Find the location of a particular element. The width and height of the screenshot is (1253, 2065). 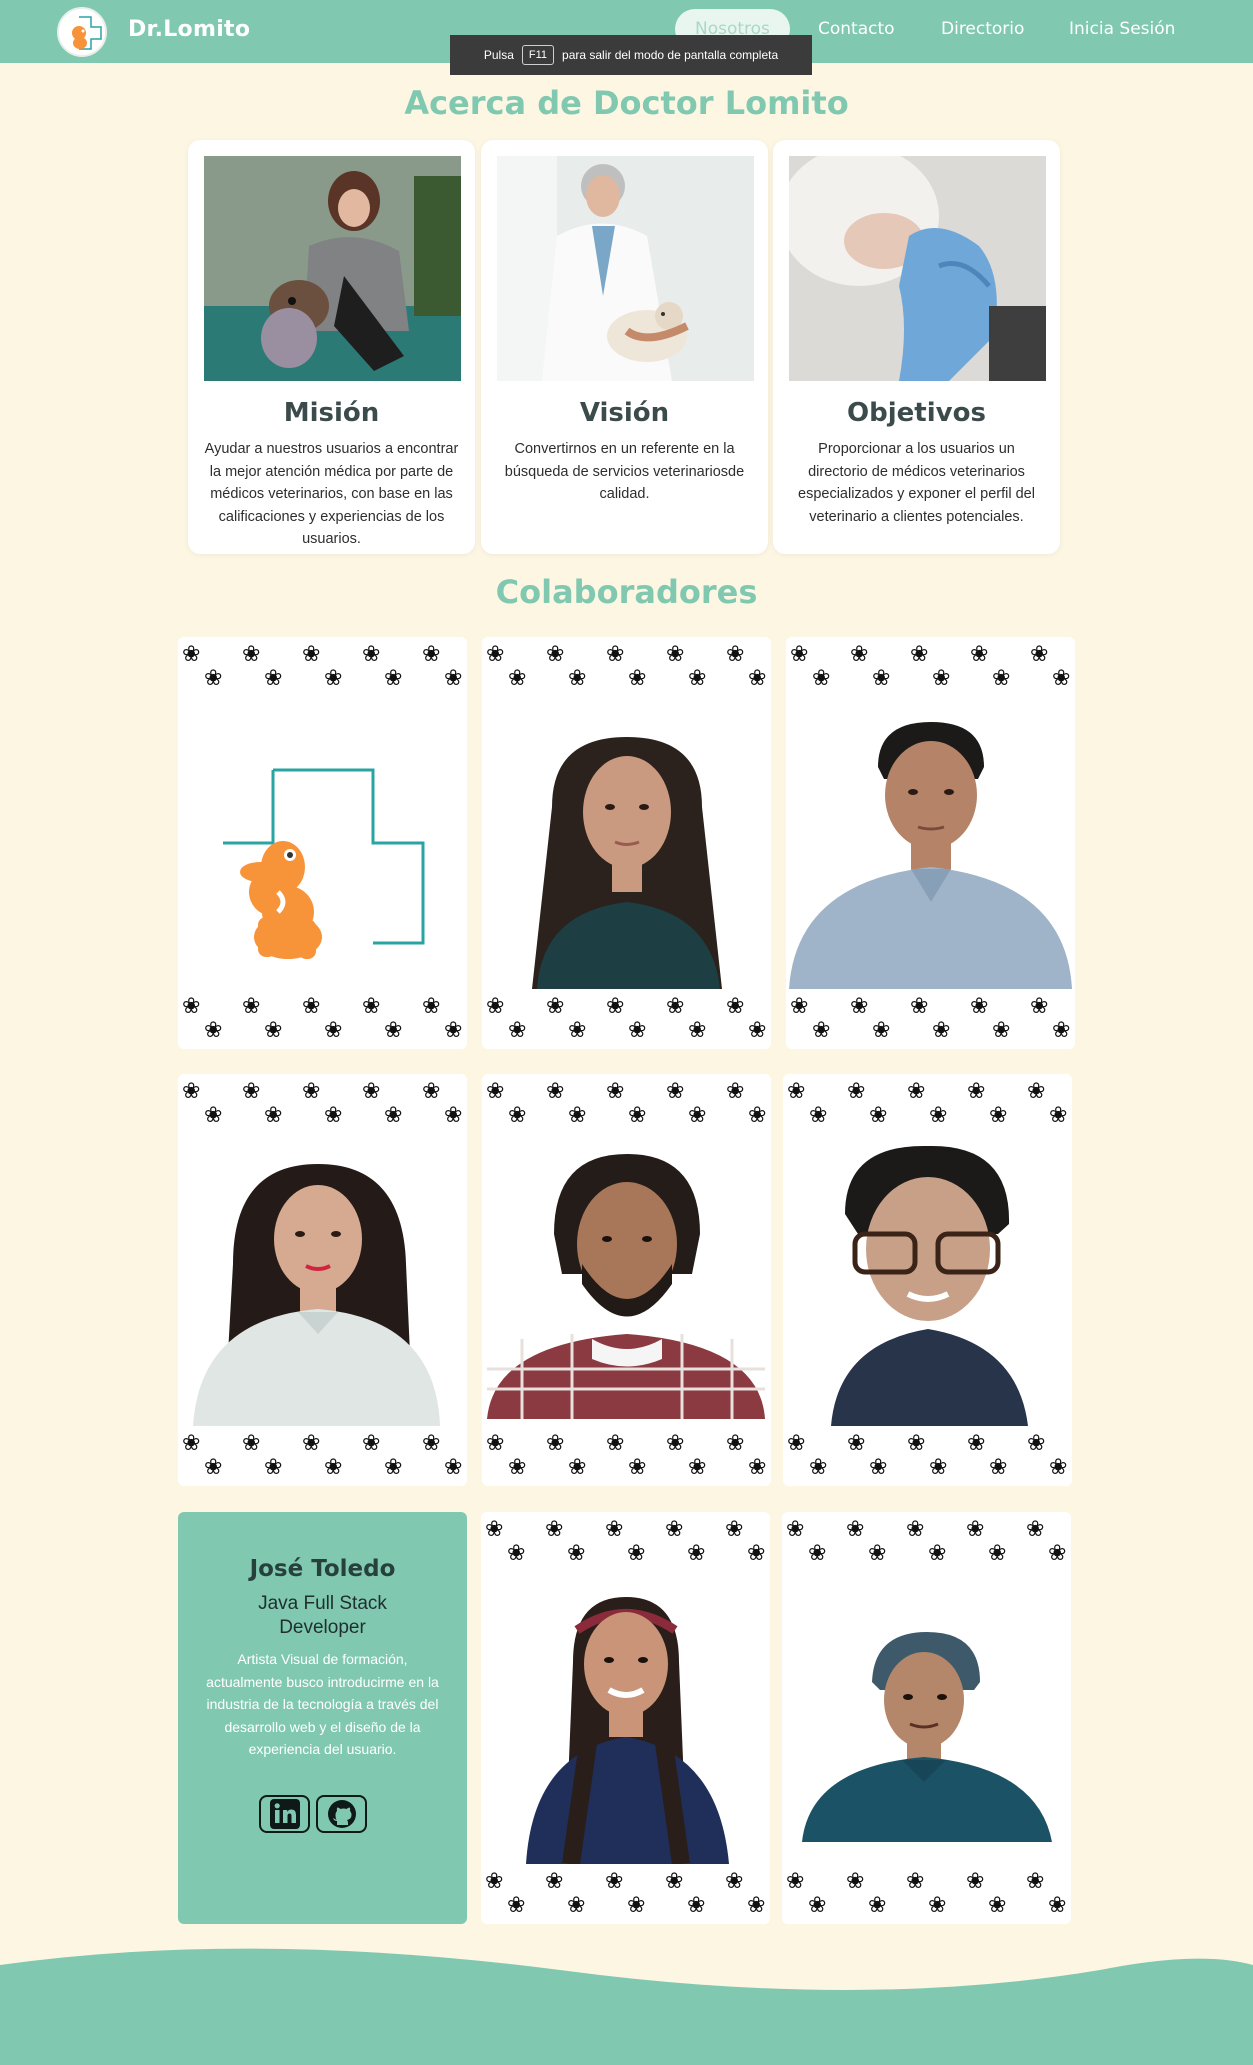

collaborator-role: Java Full Stack Developer is located at coordinates (322, 1615).